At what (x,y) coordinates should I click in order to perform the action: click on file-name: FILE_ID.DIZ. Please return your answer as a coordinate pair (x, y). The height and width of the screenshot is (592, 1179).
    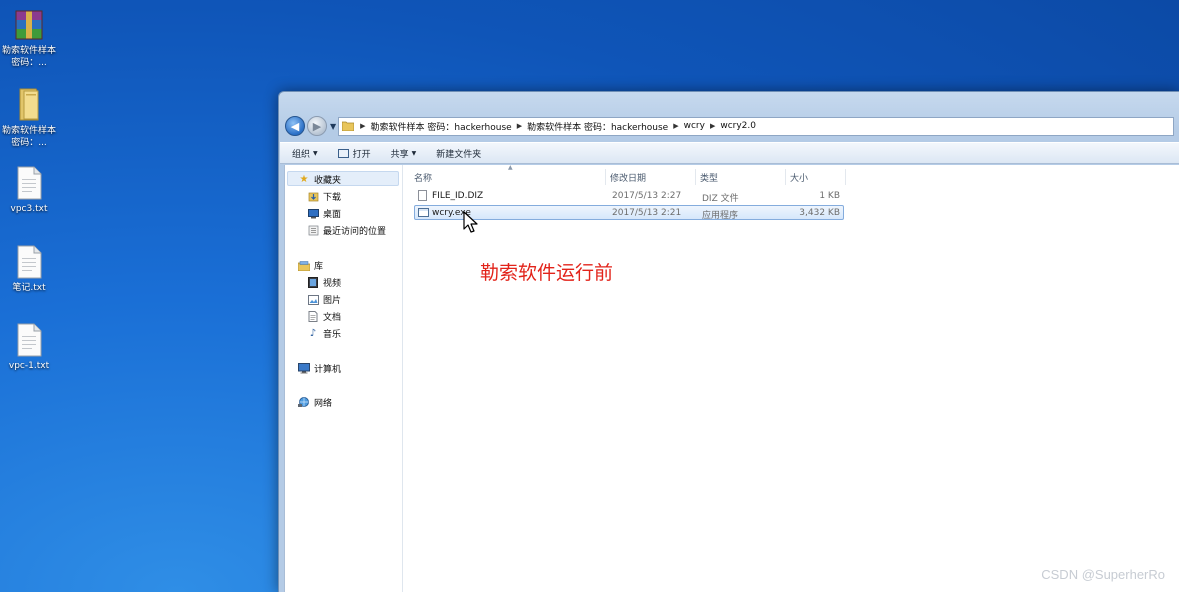
    Looking at the image, I should click on (458, 196).